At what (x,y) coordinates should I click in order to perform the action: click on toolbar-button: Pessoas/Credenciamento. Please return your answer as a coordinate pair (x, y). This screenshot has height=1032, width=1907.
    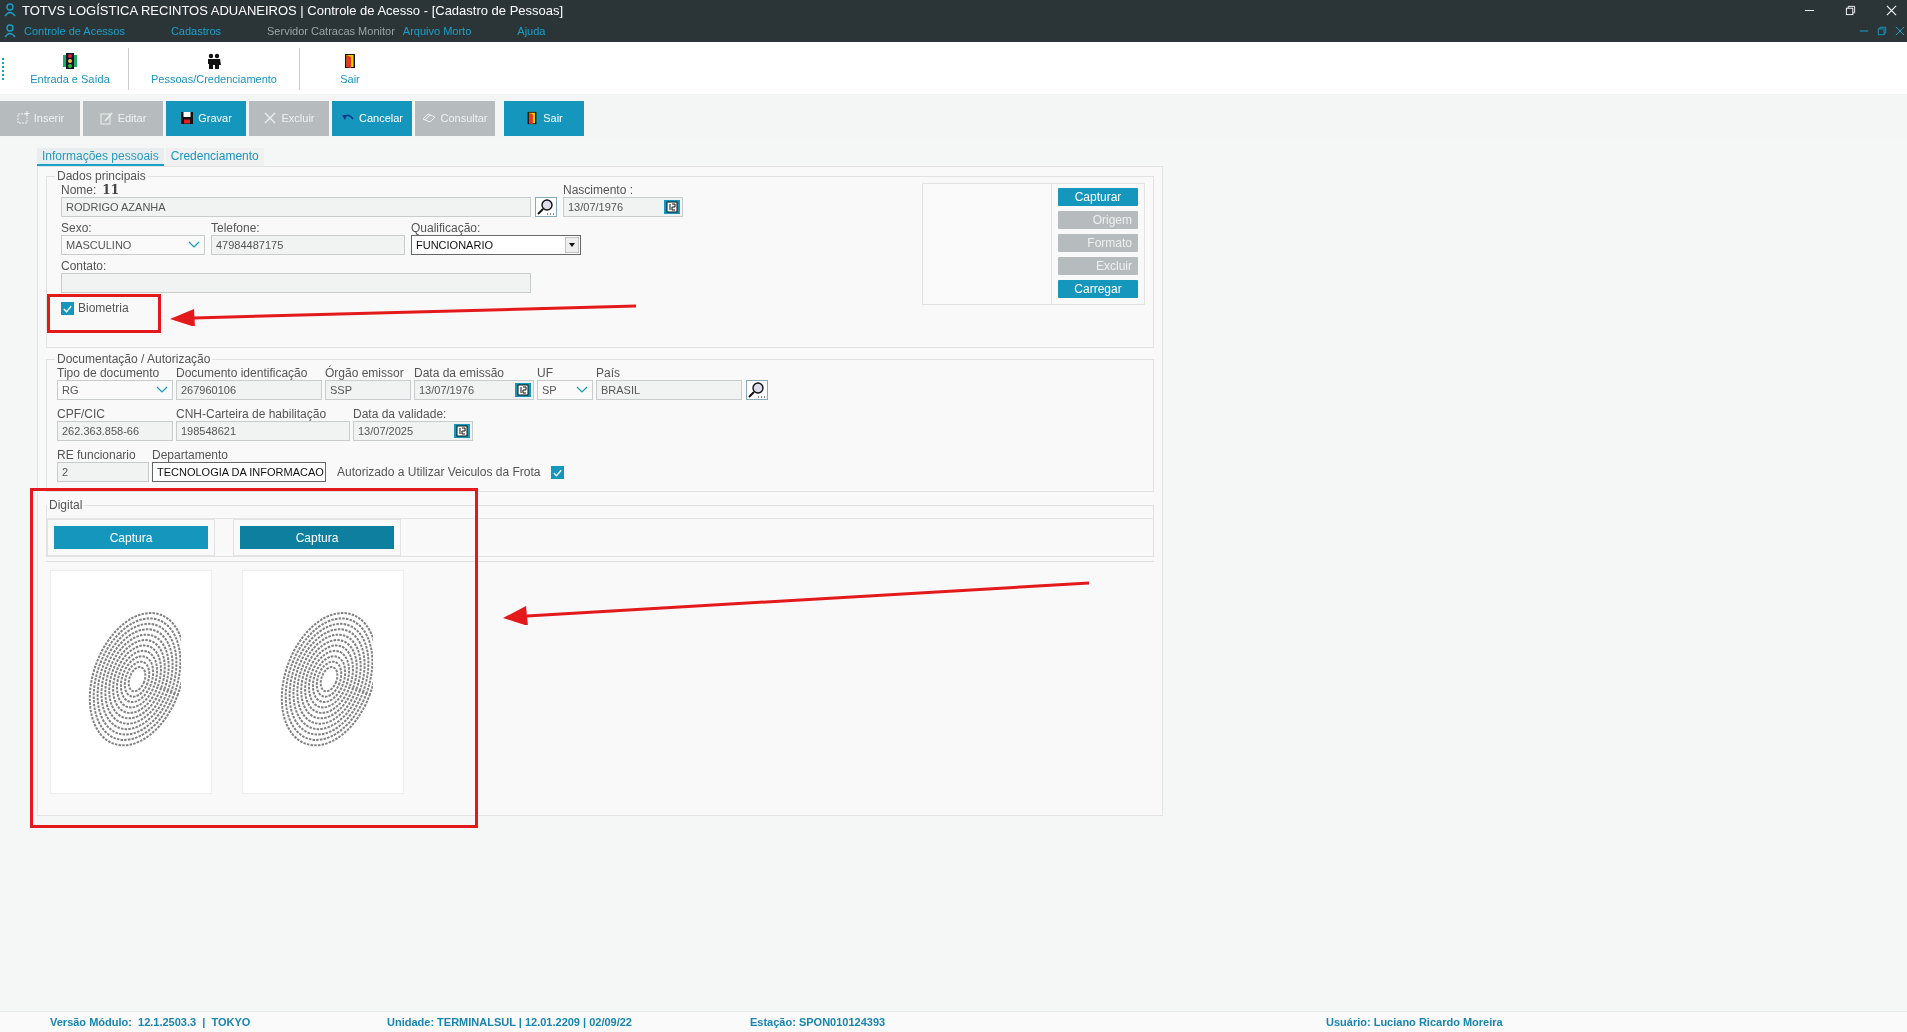
    Looking at the image, I should click on (214, 69).